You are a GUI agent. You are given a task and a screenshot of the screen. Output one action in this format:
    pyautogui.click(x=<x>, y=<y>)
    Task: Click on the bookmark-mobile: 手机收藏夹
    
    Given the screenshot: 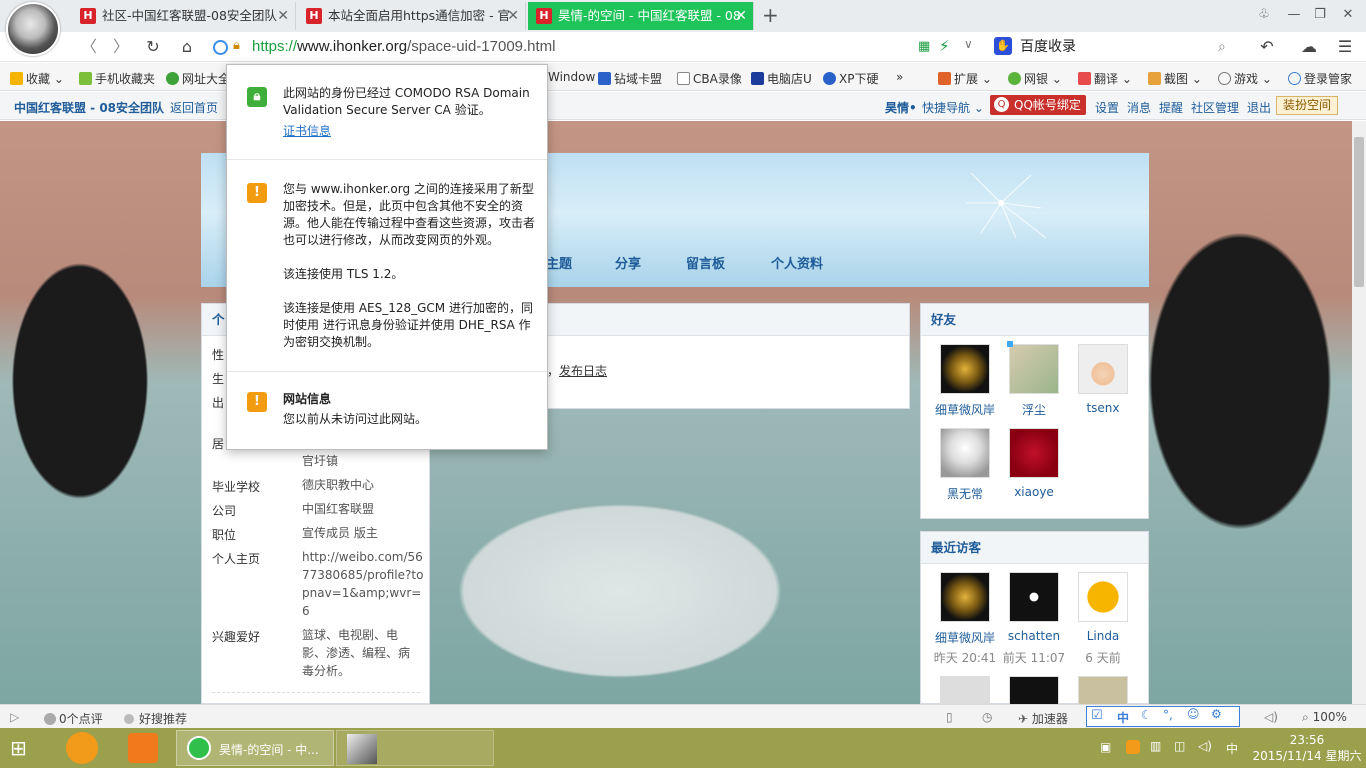 What is the action you would take?
    pyautogui.click(x=117, y=78)
    